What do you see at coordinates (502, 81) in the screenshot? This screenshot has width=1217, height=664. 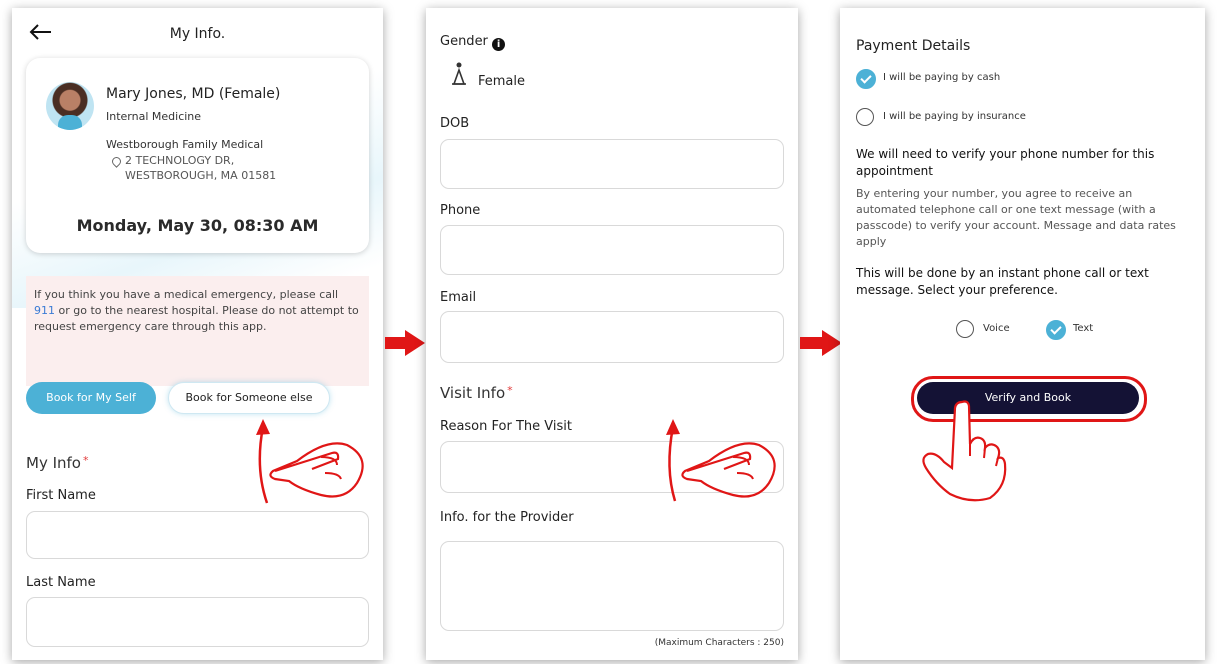 I see `gender-value: Female` at bounding box center [502, 81].